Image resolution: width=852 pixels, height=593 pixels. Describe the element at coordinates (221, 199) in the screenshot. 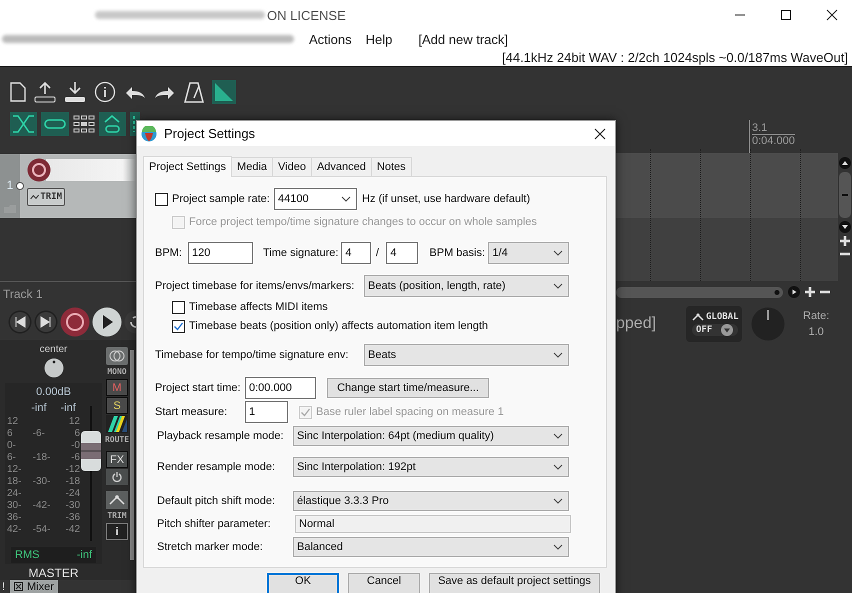

I see `checkbox-label: Project sample rate:` at that location.